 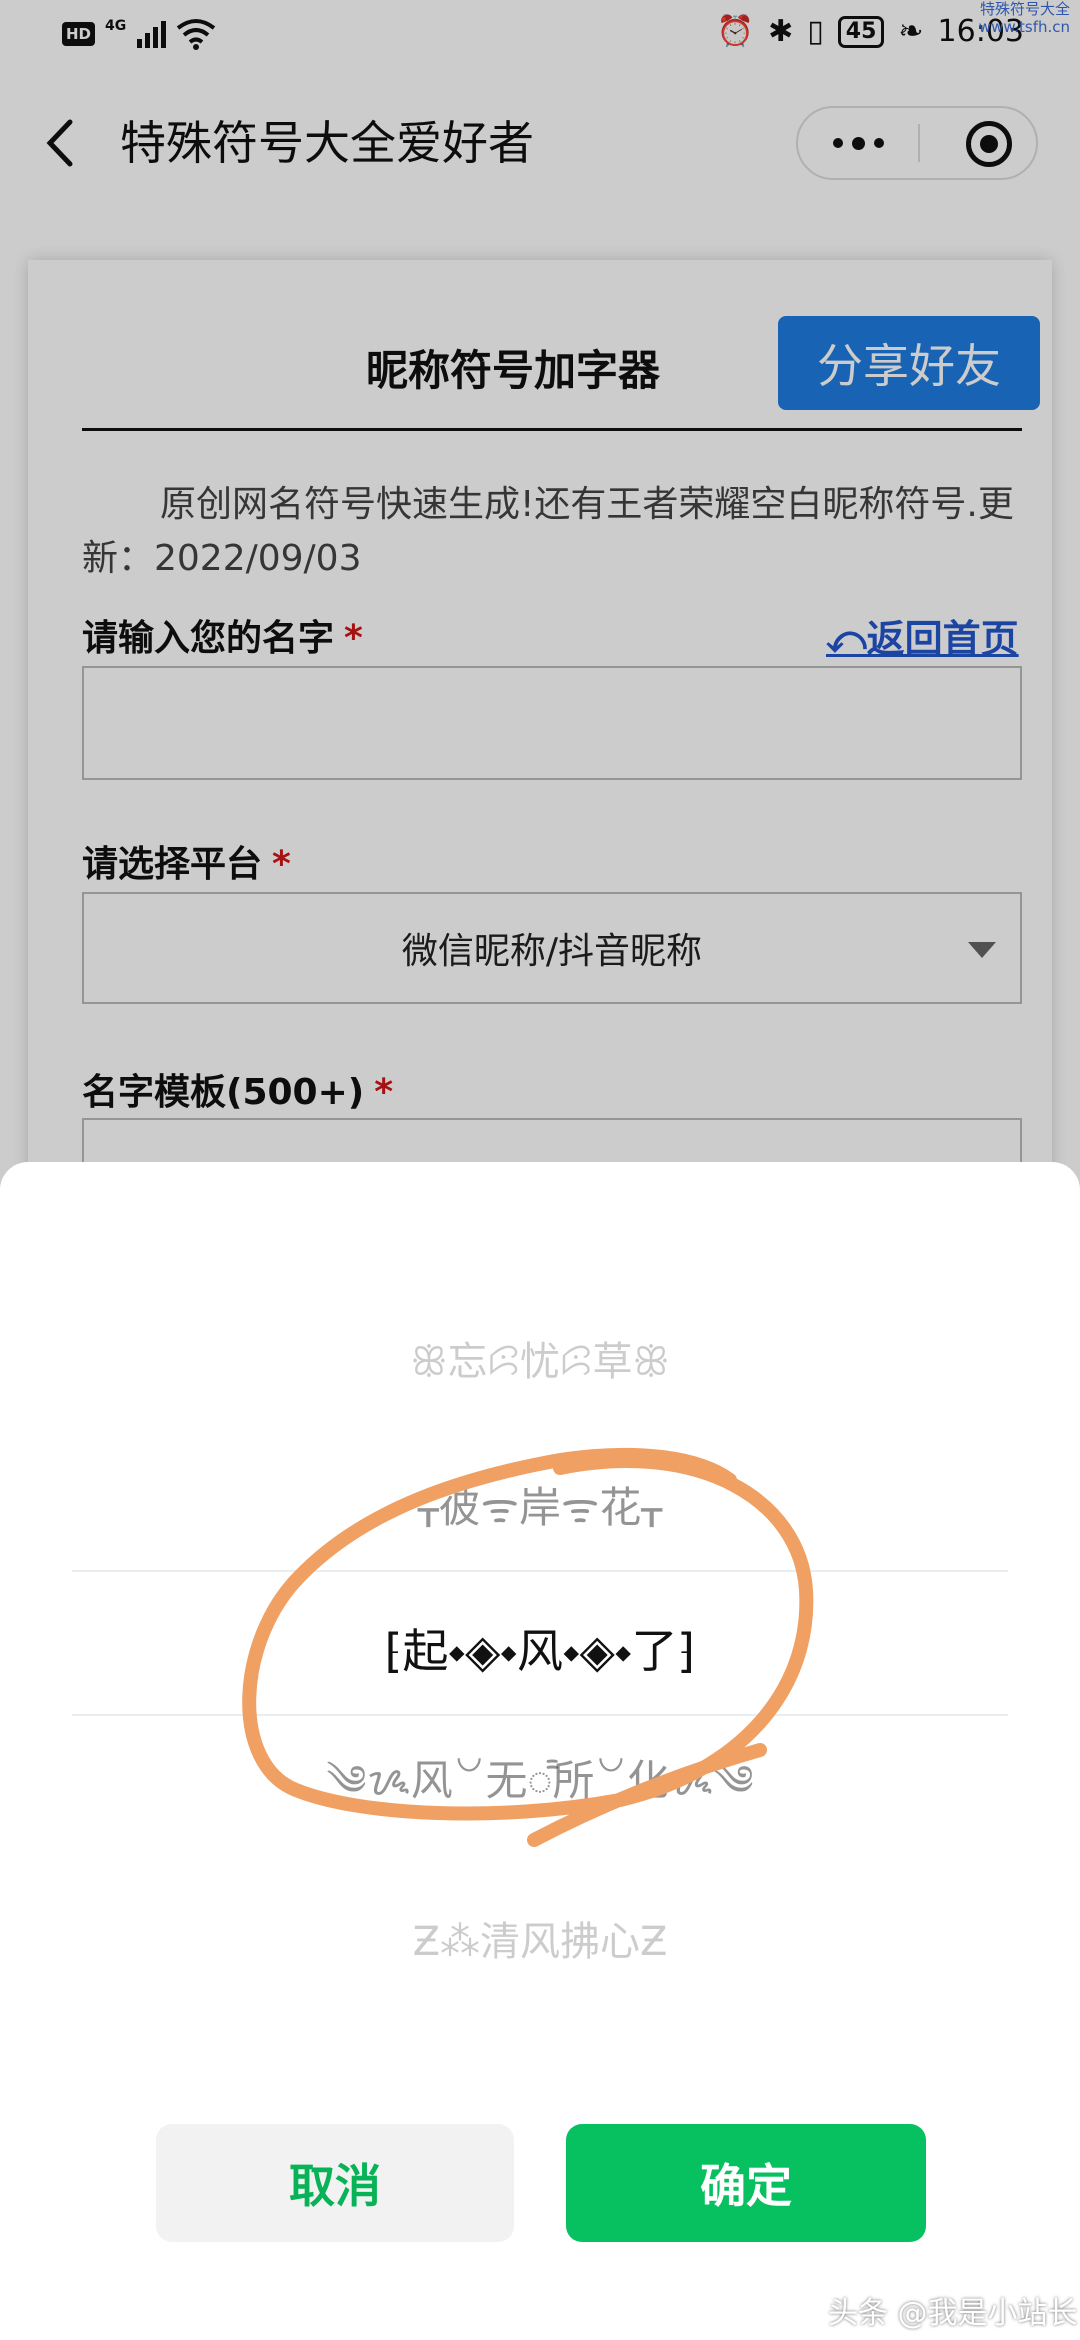 What do you see at coordinates (540, 1571) in the screenshot?
I see `picker-indicator-top` at bounding box center [540, 1571].